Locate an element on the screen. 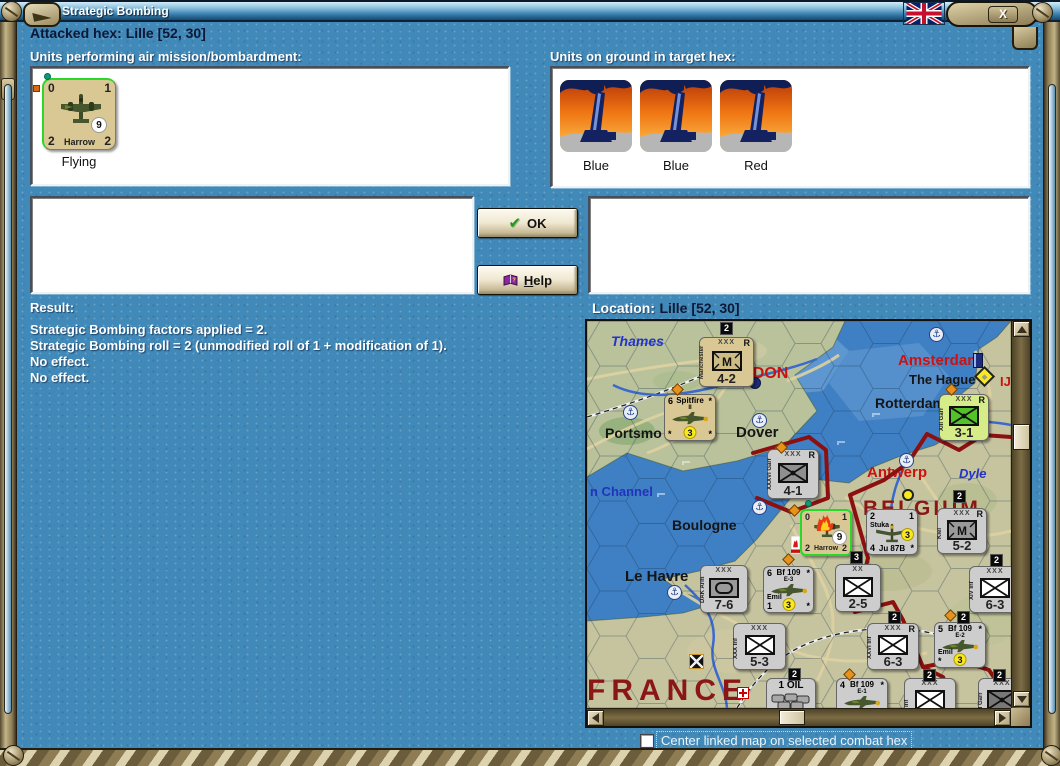 This screenshot has height=766, width=1060. unit-counter-inf63xxvi: XXX R XXVI Inf 6-3 is located at coordinates (893, 646).